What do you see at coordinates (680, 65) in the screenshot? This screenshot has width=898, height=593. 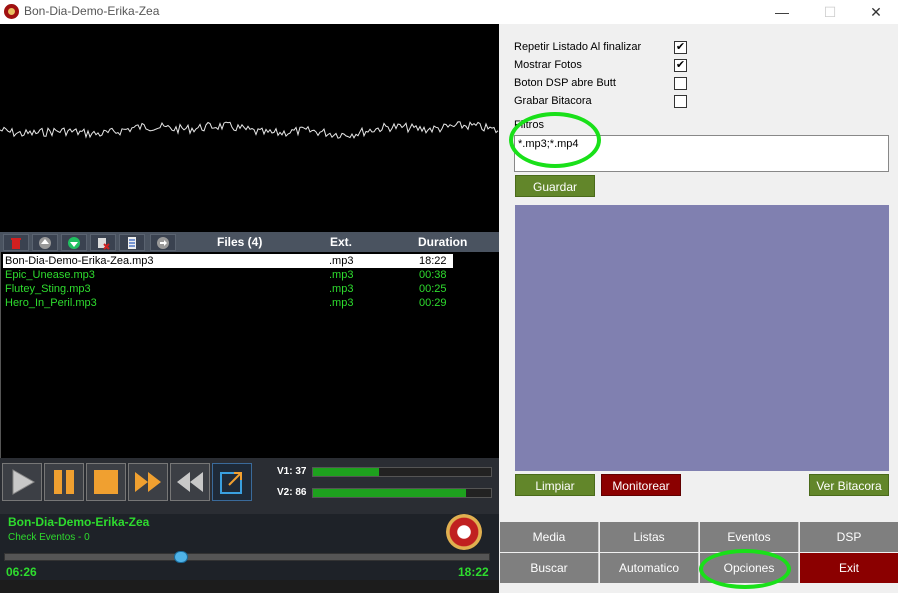 I see `photos-checkbox: ✔` at bounding box center [680, 65].